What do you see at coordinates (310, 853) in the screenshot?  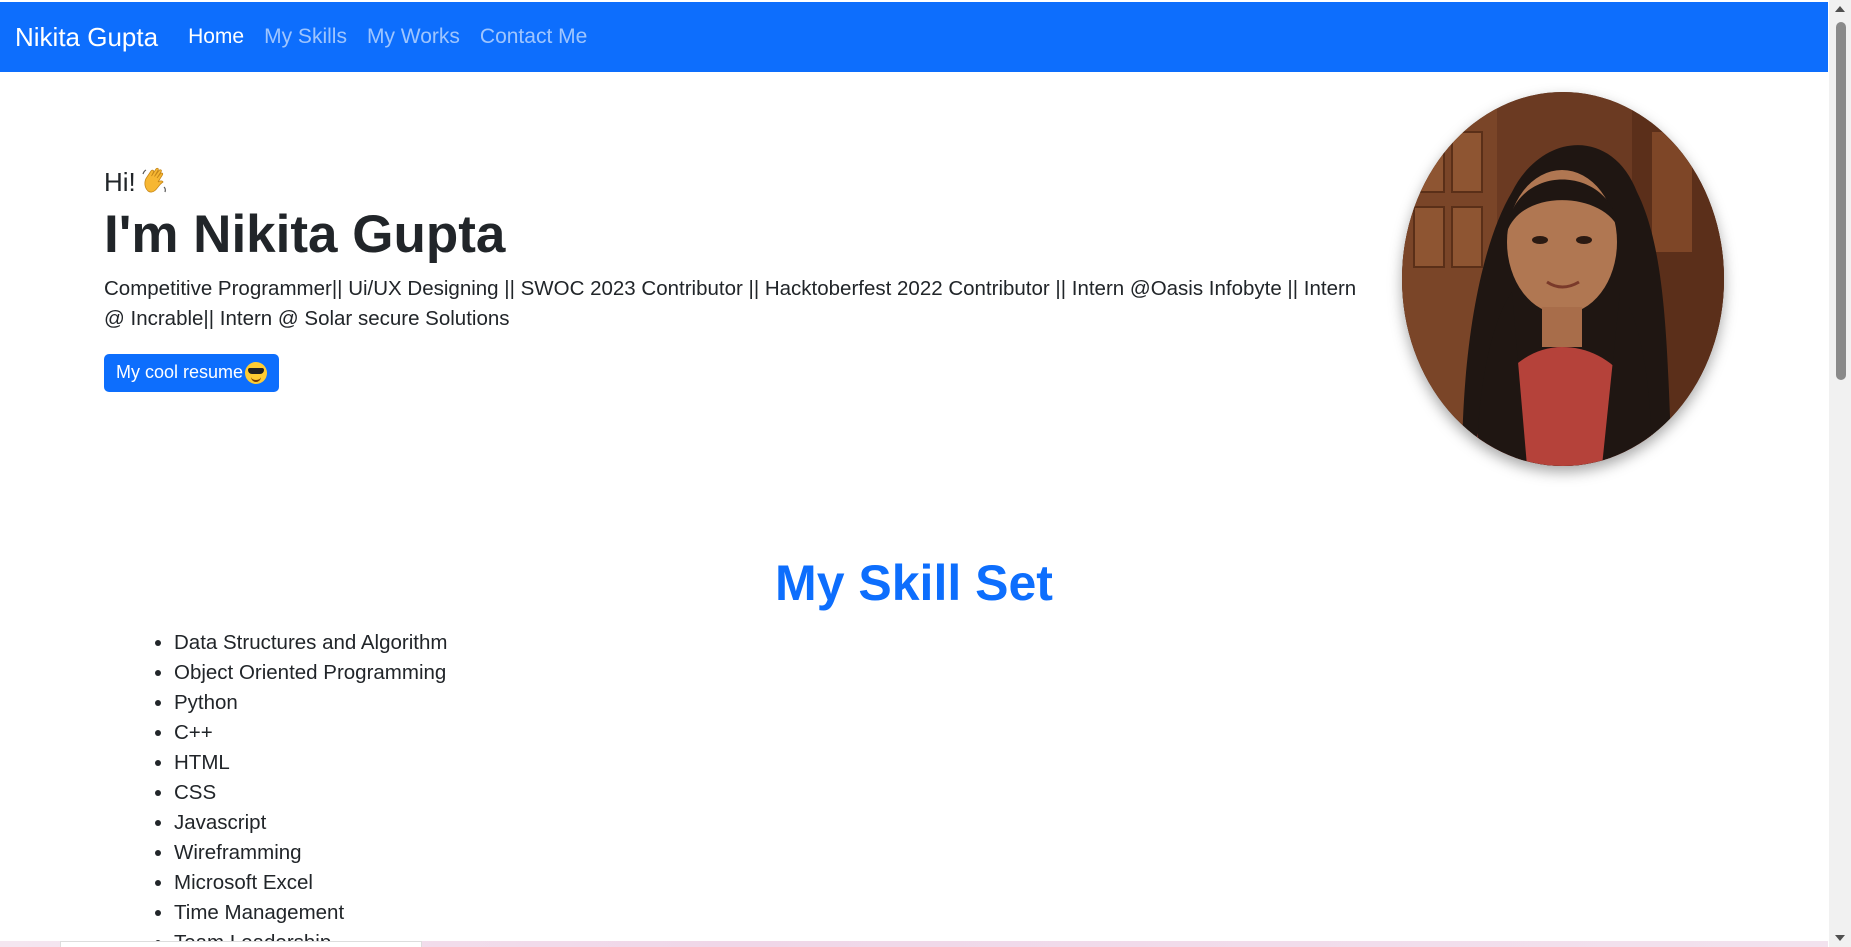 I see `skill-item: Wireframming` at bounding box center [310, 853].